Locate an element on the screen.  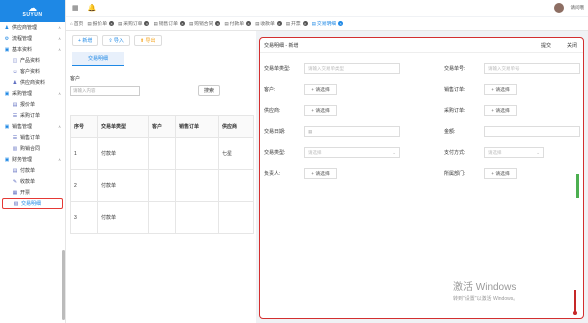
chevron-icon: ∧ is located at coordinates (59, 126).